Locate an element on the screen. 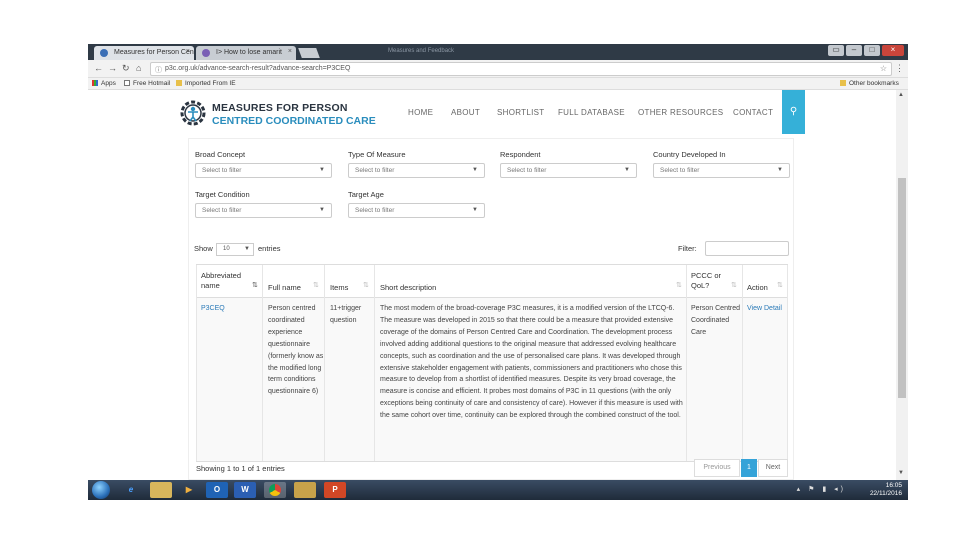 This screenshot has width=960, height=540. clock-date: 22/11/2016 is located at coordinates (885, 493).